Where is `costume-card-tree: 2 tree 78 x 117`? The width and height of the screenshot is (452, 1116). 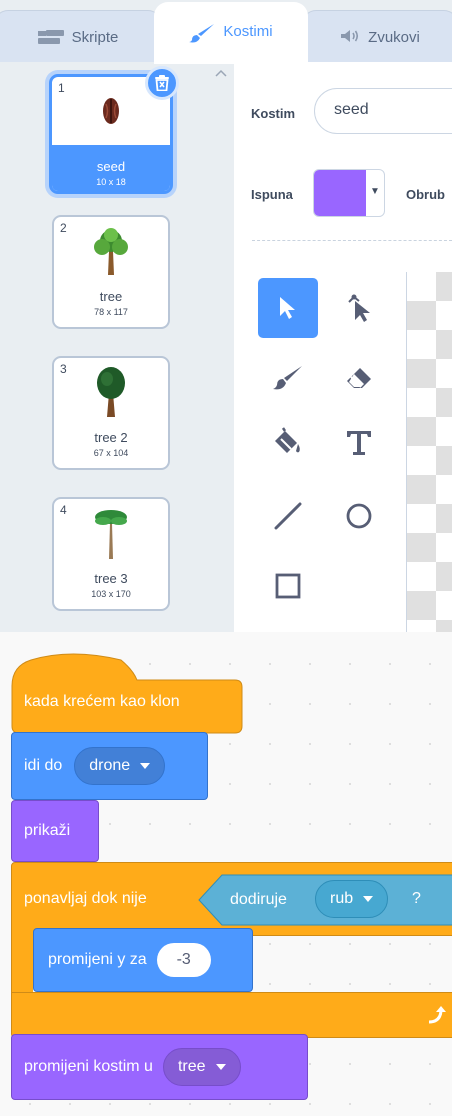
costume-card-tree: 2 tree 78 x 117 is located at coordinates (111, 272).